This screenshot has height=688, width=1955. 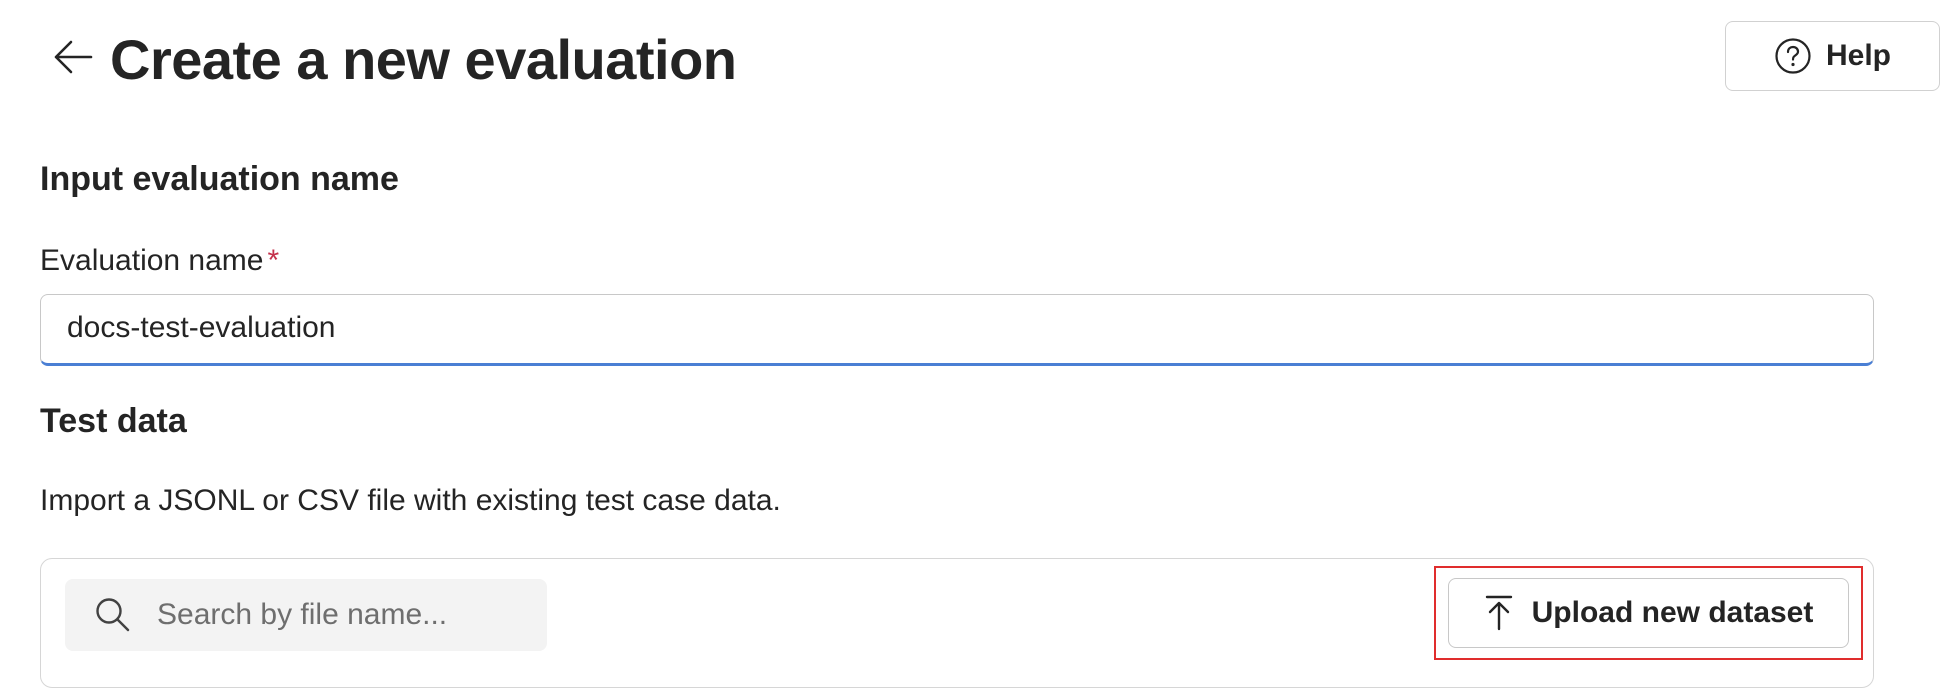 What do you see at coordinates (113, 421) in the screenshot?
I see `section-heading-test-data: Test data` at bounding box center [113, 421].